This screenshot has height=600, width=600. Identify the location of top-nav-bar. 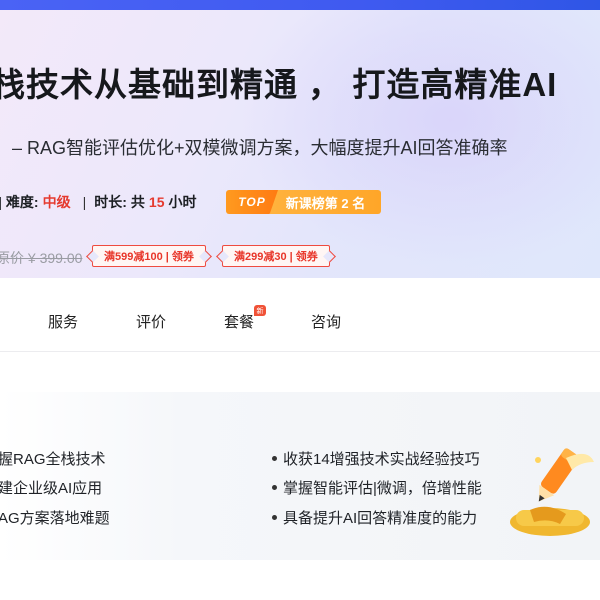
(300, 5).